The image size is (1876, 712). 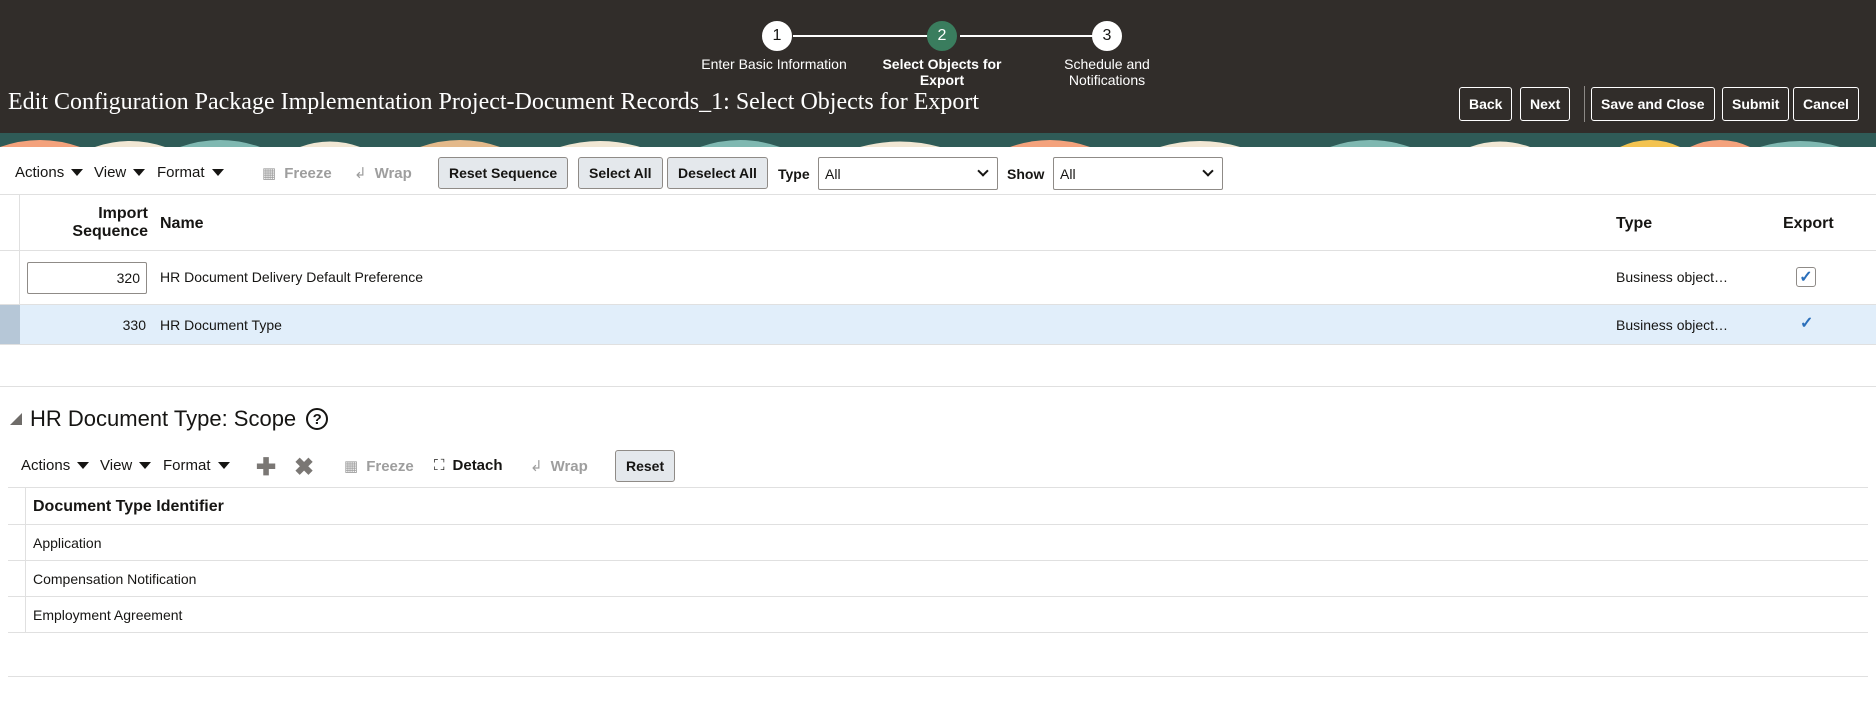 I want to click on type-filter-value: All, so click(x=833, y=173).